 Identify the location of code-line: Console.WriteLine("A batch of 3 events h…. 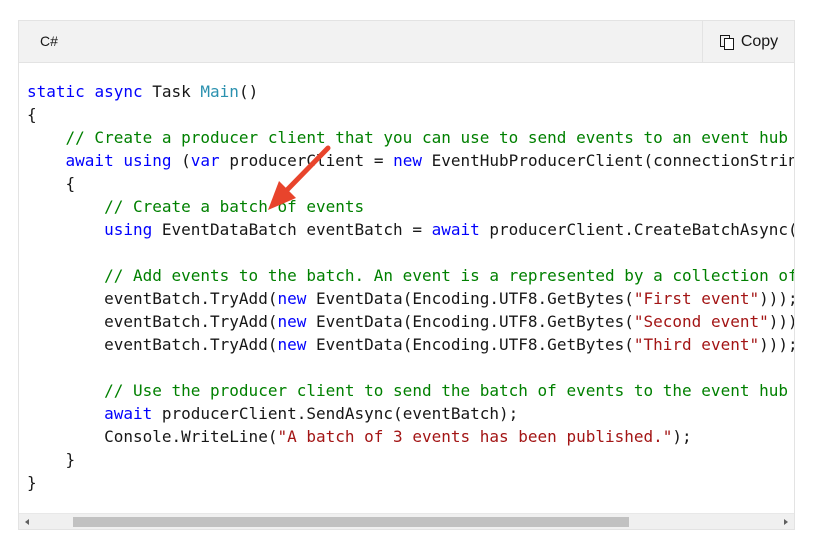
(359, 436).